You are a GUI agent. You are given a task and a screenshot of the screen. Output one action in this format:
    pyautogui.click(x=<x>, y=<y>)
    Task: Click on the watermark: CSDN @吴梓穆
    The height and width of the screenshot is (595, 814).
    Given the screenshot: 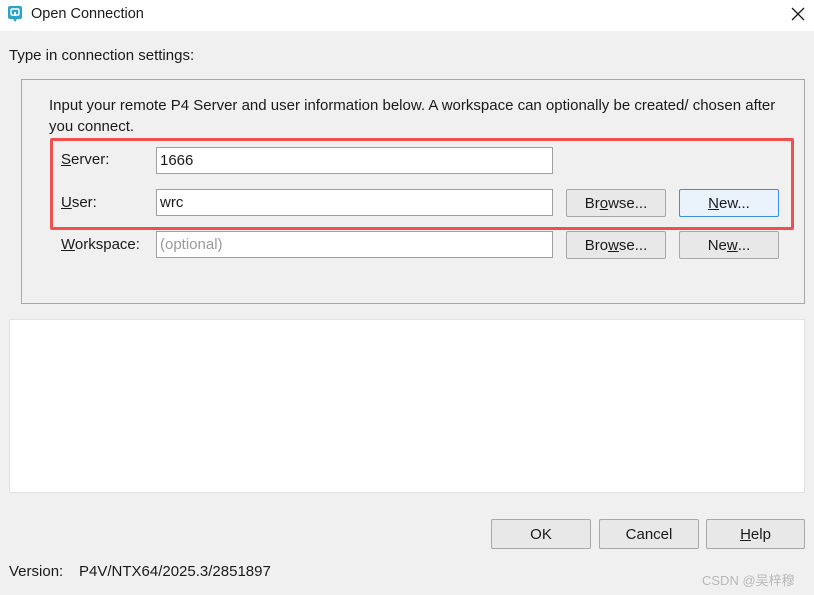 What is the action you would take?
    pyautogui.click(x=748, y=580)
    